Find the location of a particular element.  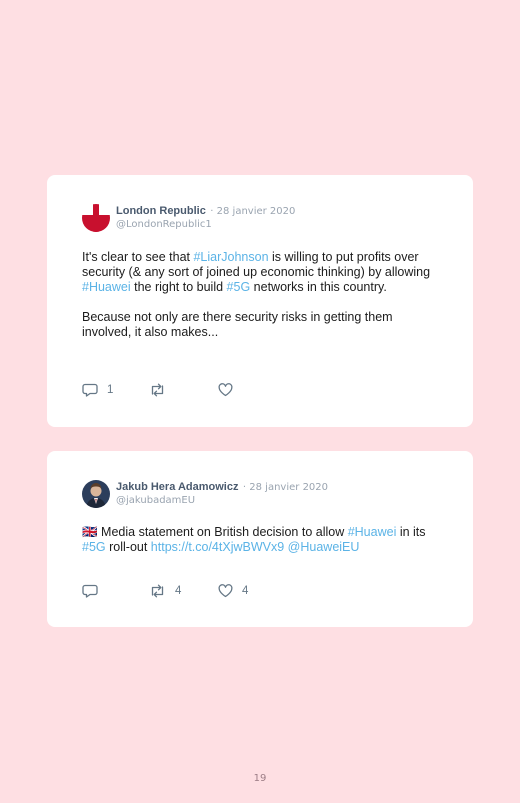

reply-button: 1 is located at coordinates (97, 390).